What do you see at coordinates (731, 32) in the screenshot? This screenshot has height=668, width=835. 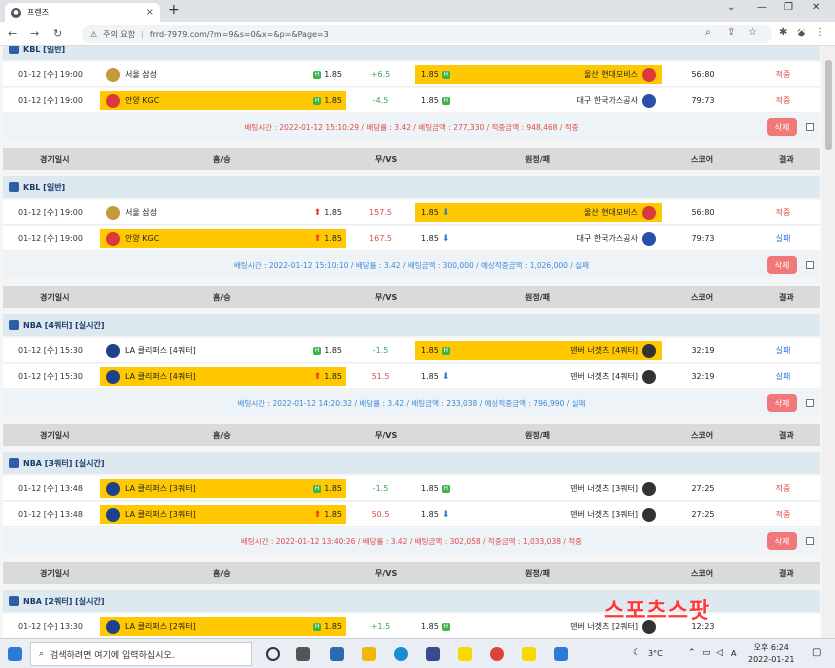 I see `share-icon: ⇪` at bounding box center [731, 32].